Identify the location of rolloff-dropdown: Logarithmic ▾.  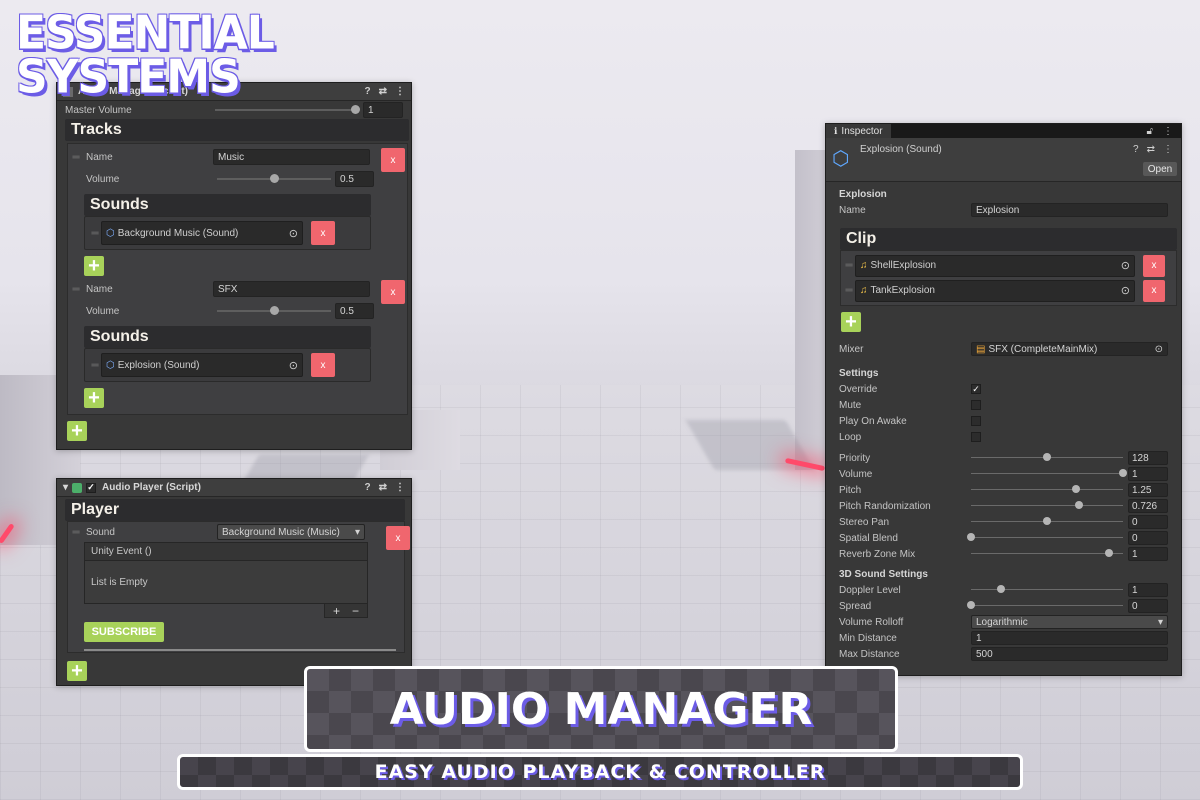
(1069, 622).